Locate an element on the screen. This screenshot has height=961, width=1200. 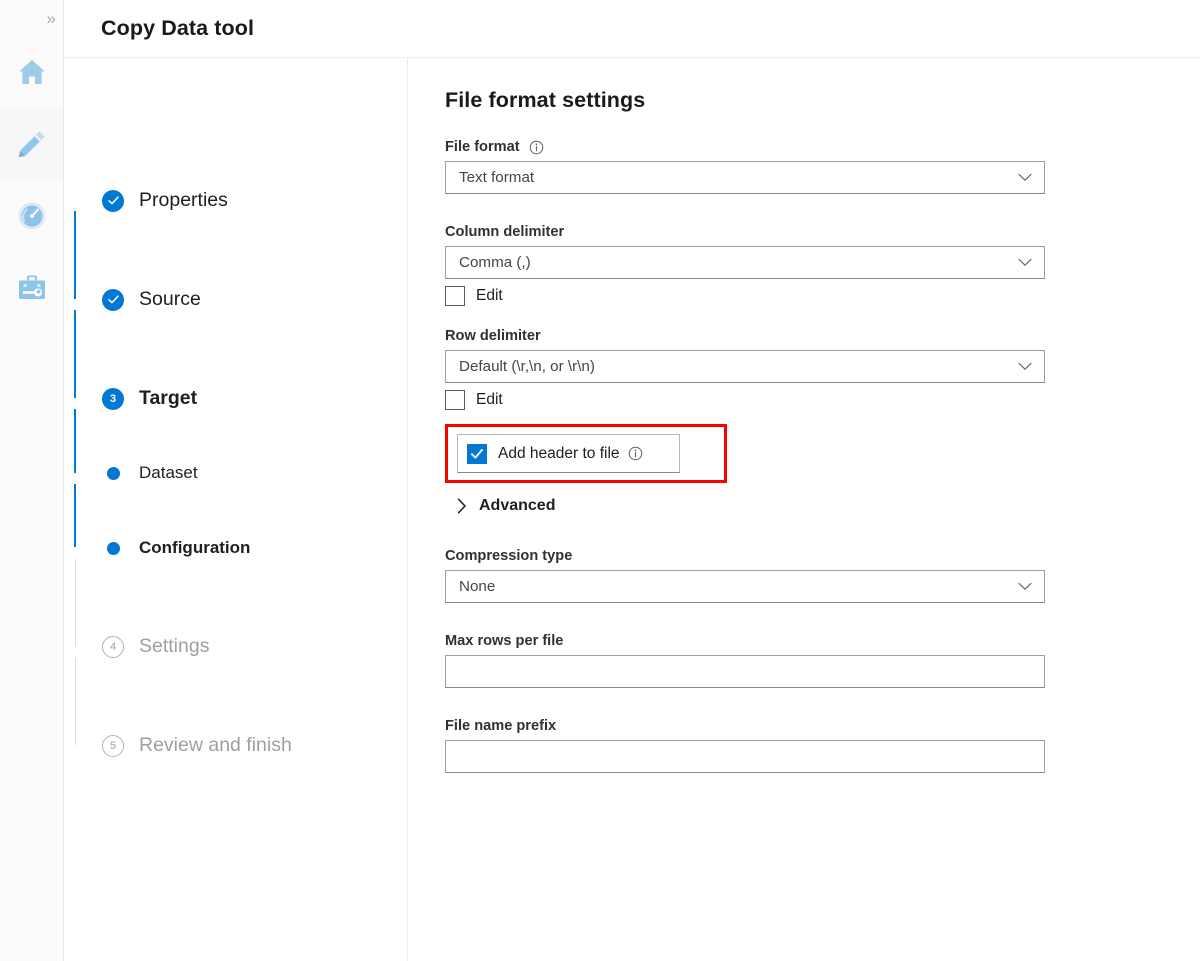
field-label: Row delimiter is located at coordinates (493, 336).